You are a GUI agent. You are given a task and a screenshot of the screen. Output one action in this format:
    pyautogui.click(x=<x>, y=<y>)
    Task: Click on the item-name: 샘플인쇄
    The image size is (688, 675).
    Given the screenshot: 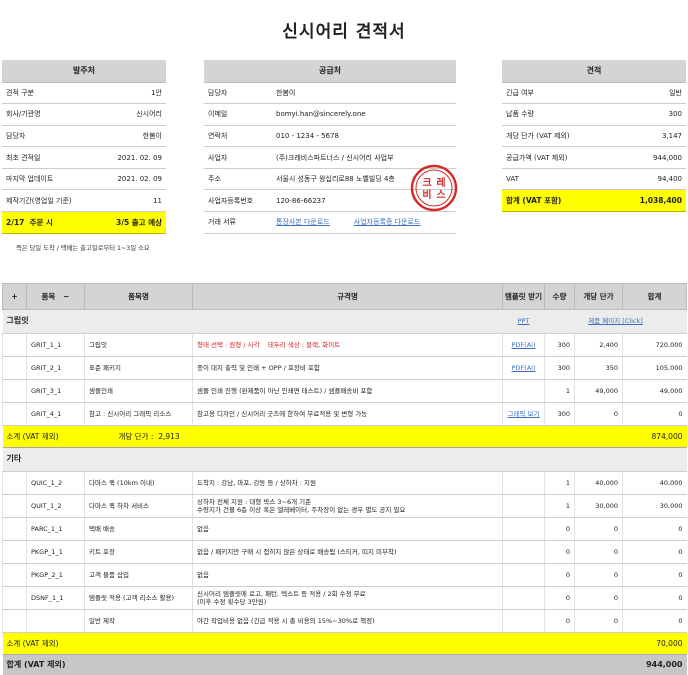 What is the action you would take?
    pyautogui.click(x=138, y=391)
    